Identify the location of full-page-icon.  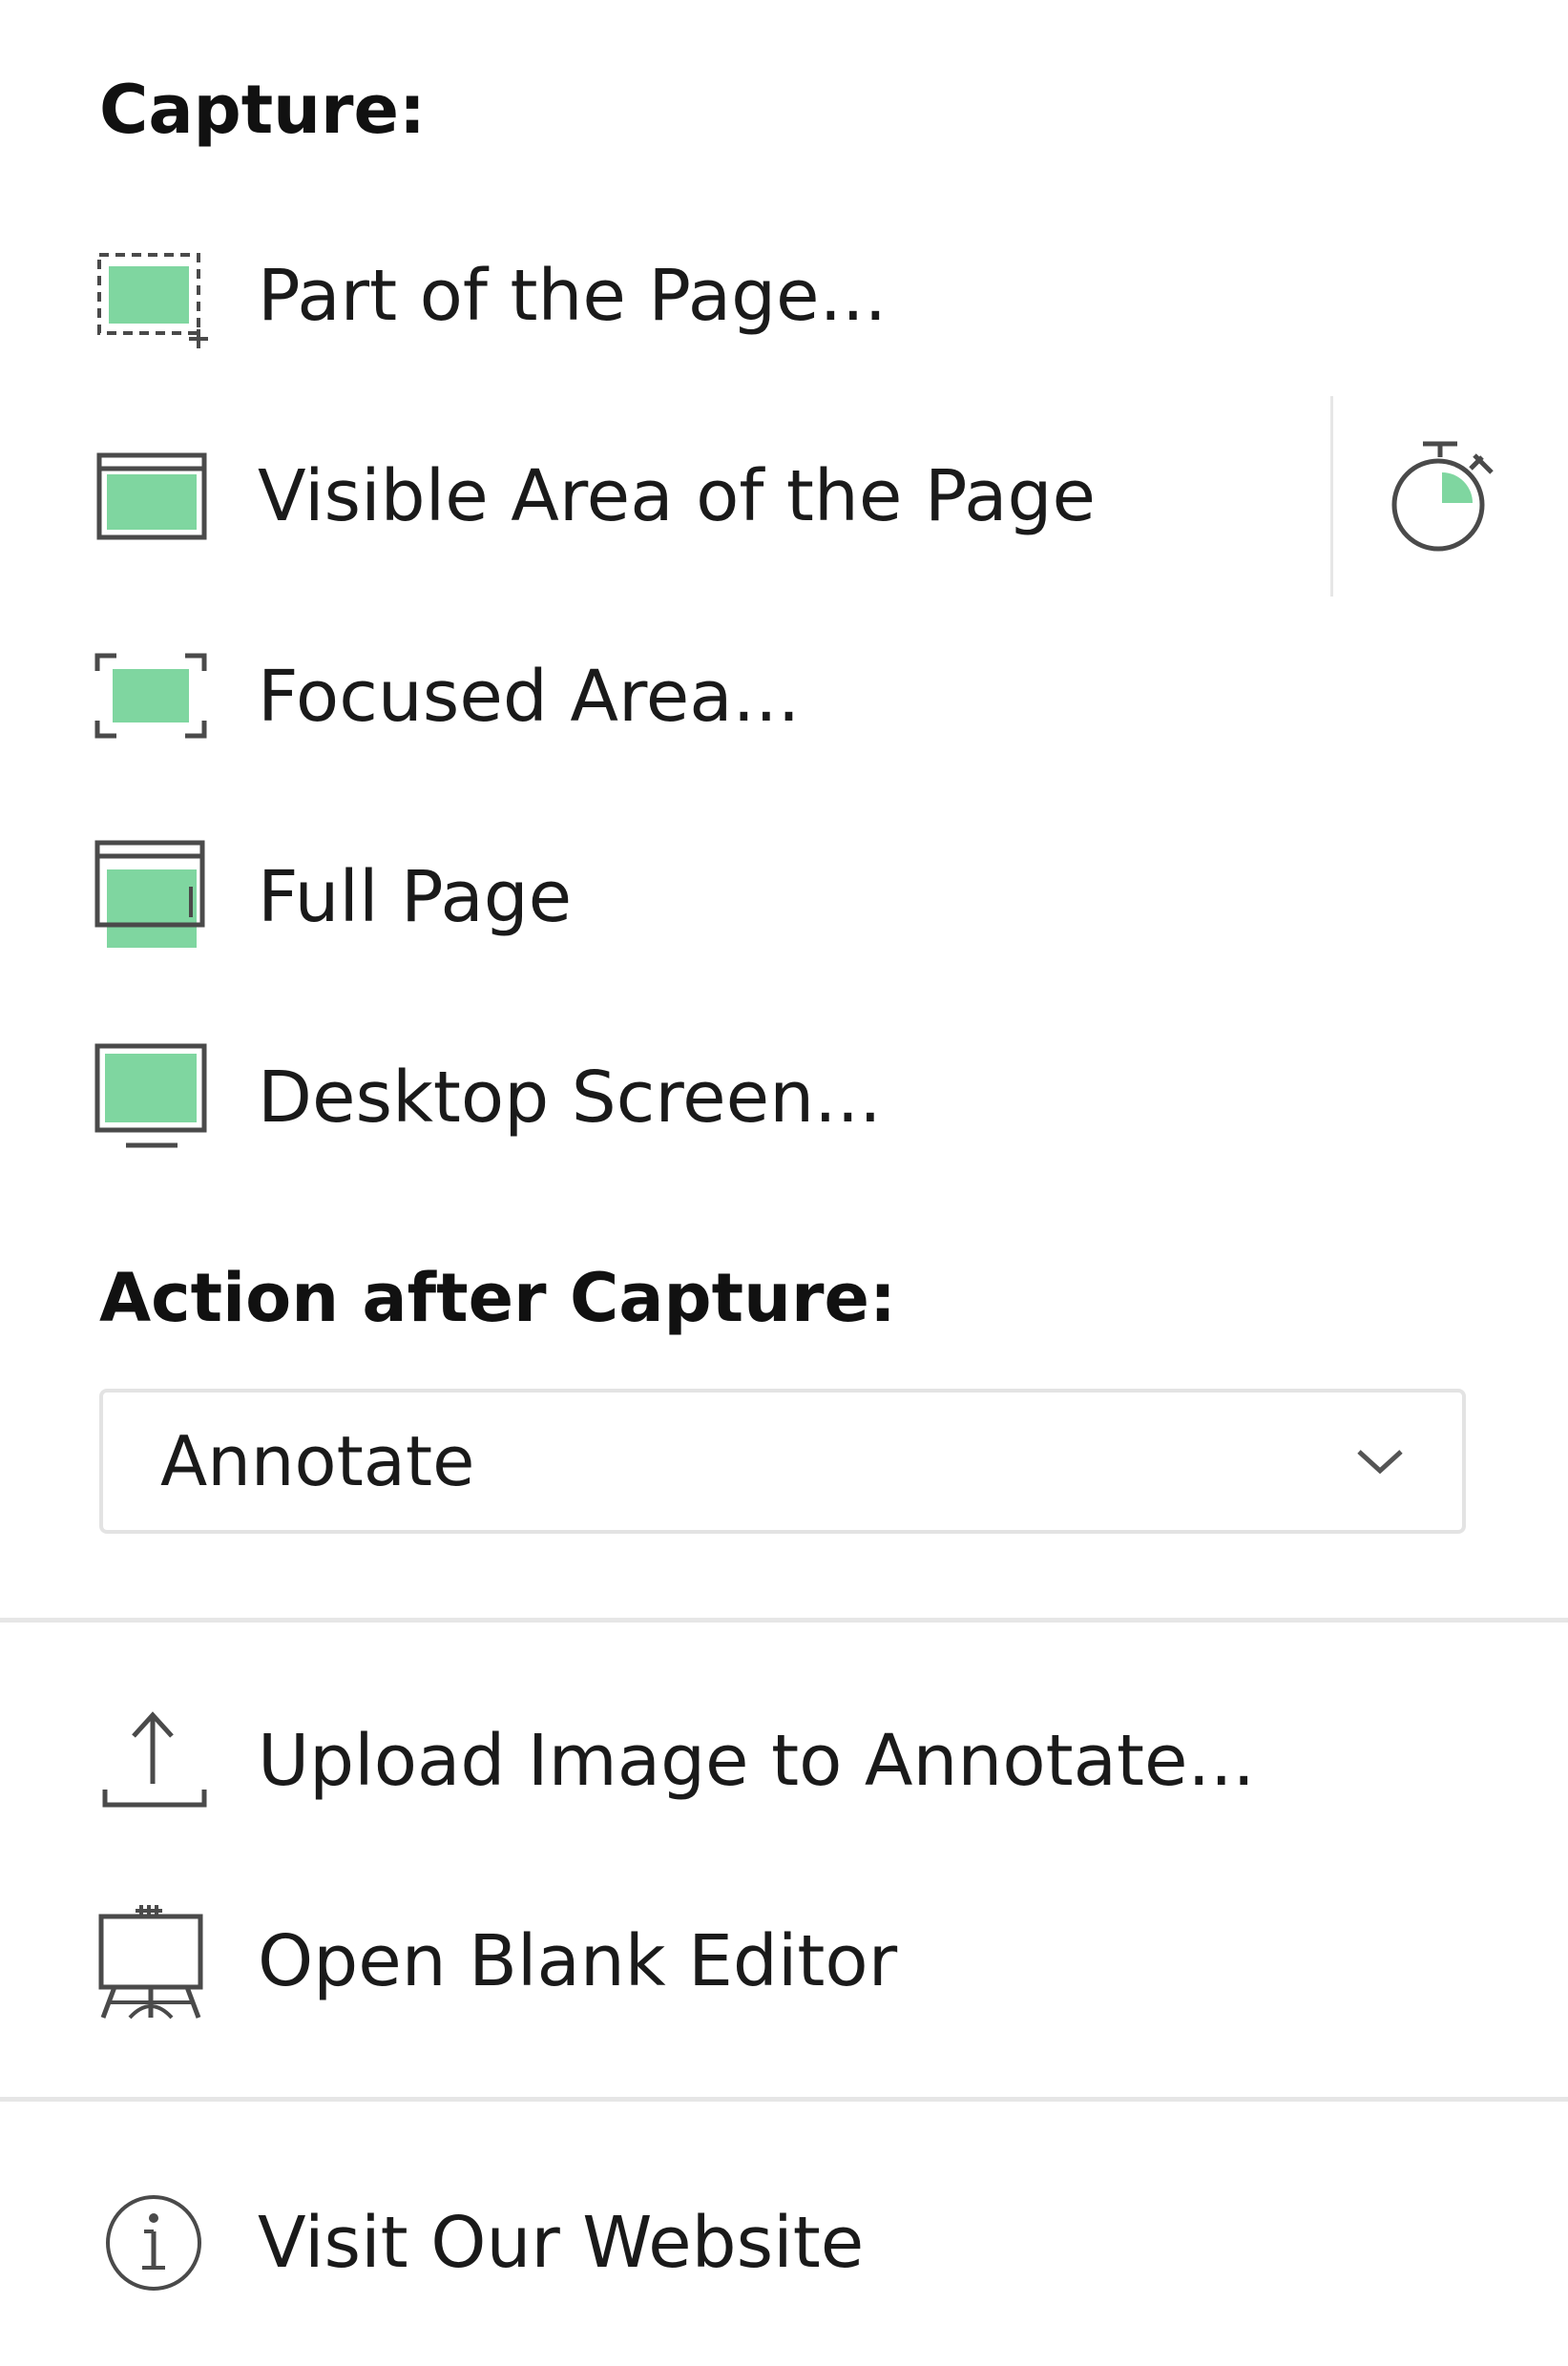
(154, 897).